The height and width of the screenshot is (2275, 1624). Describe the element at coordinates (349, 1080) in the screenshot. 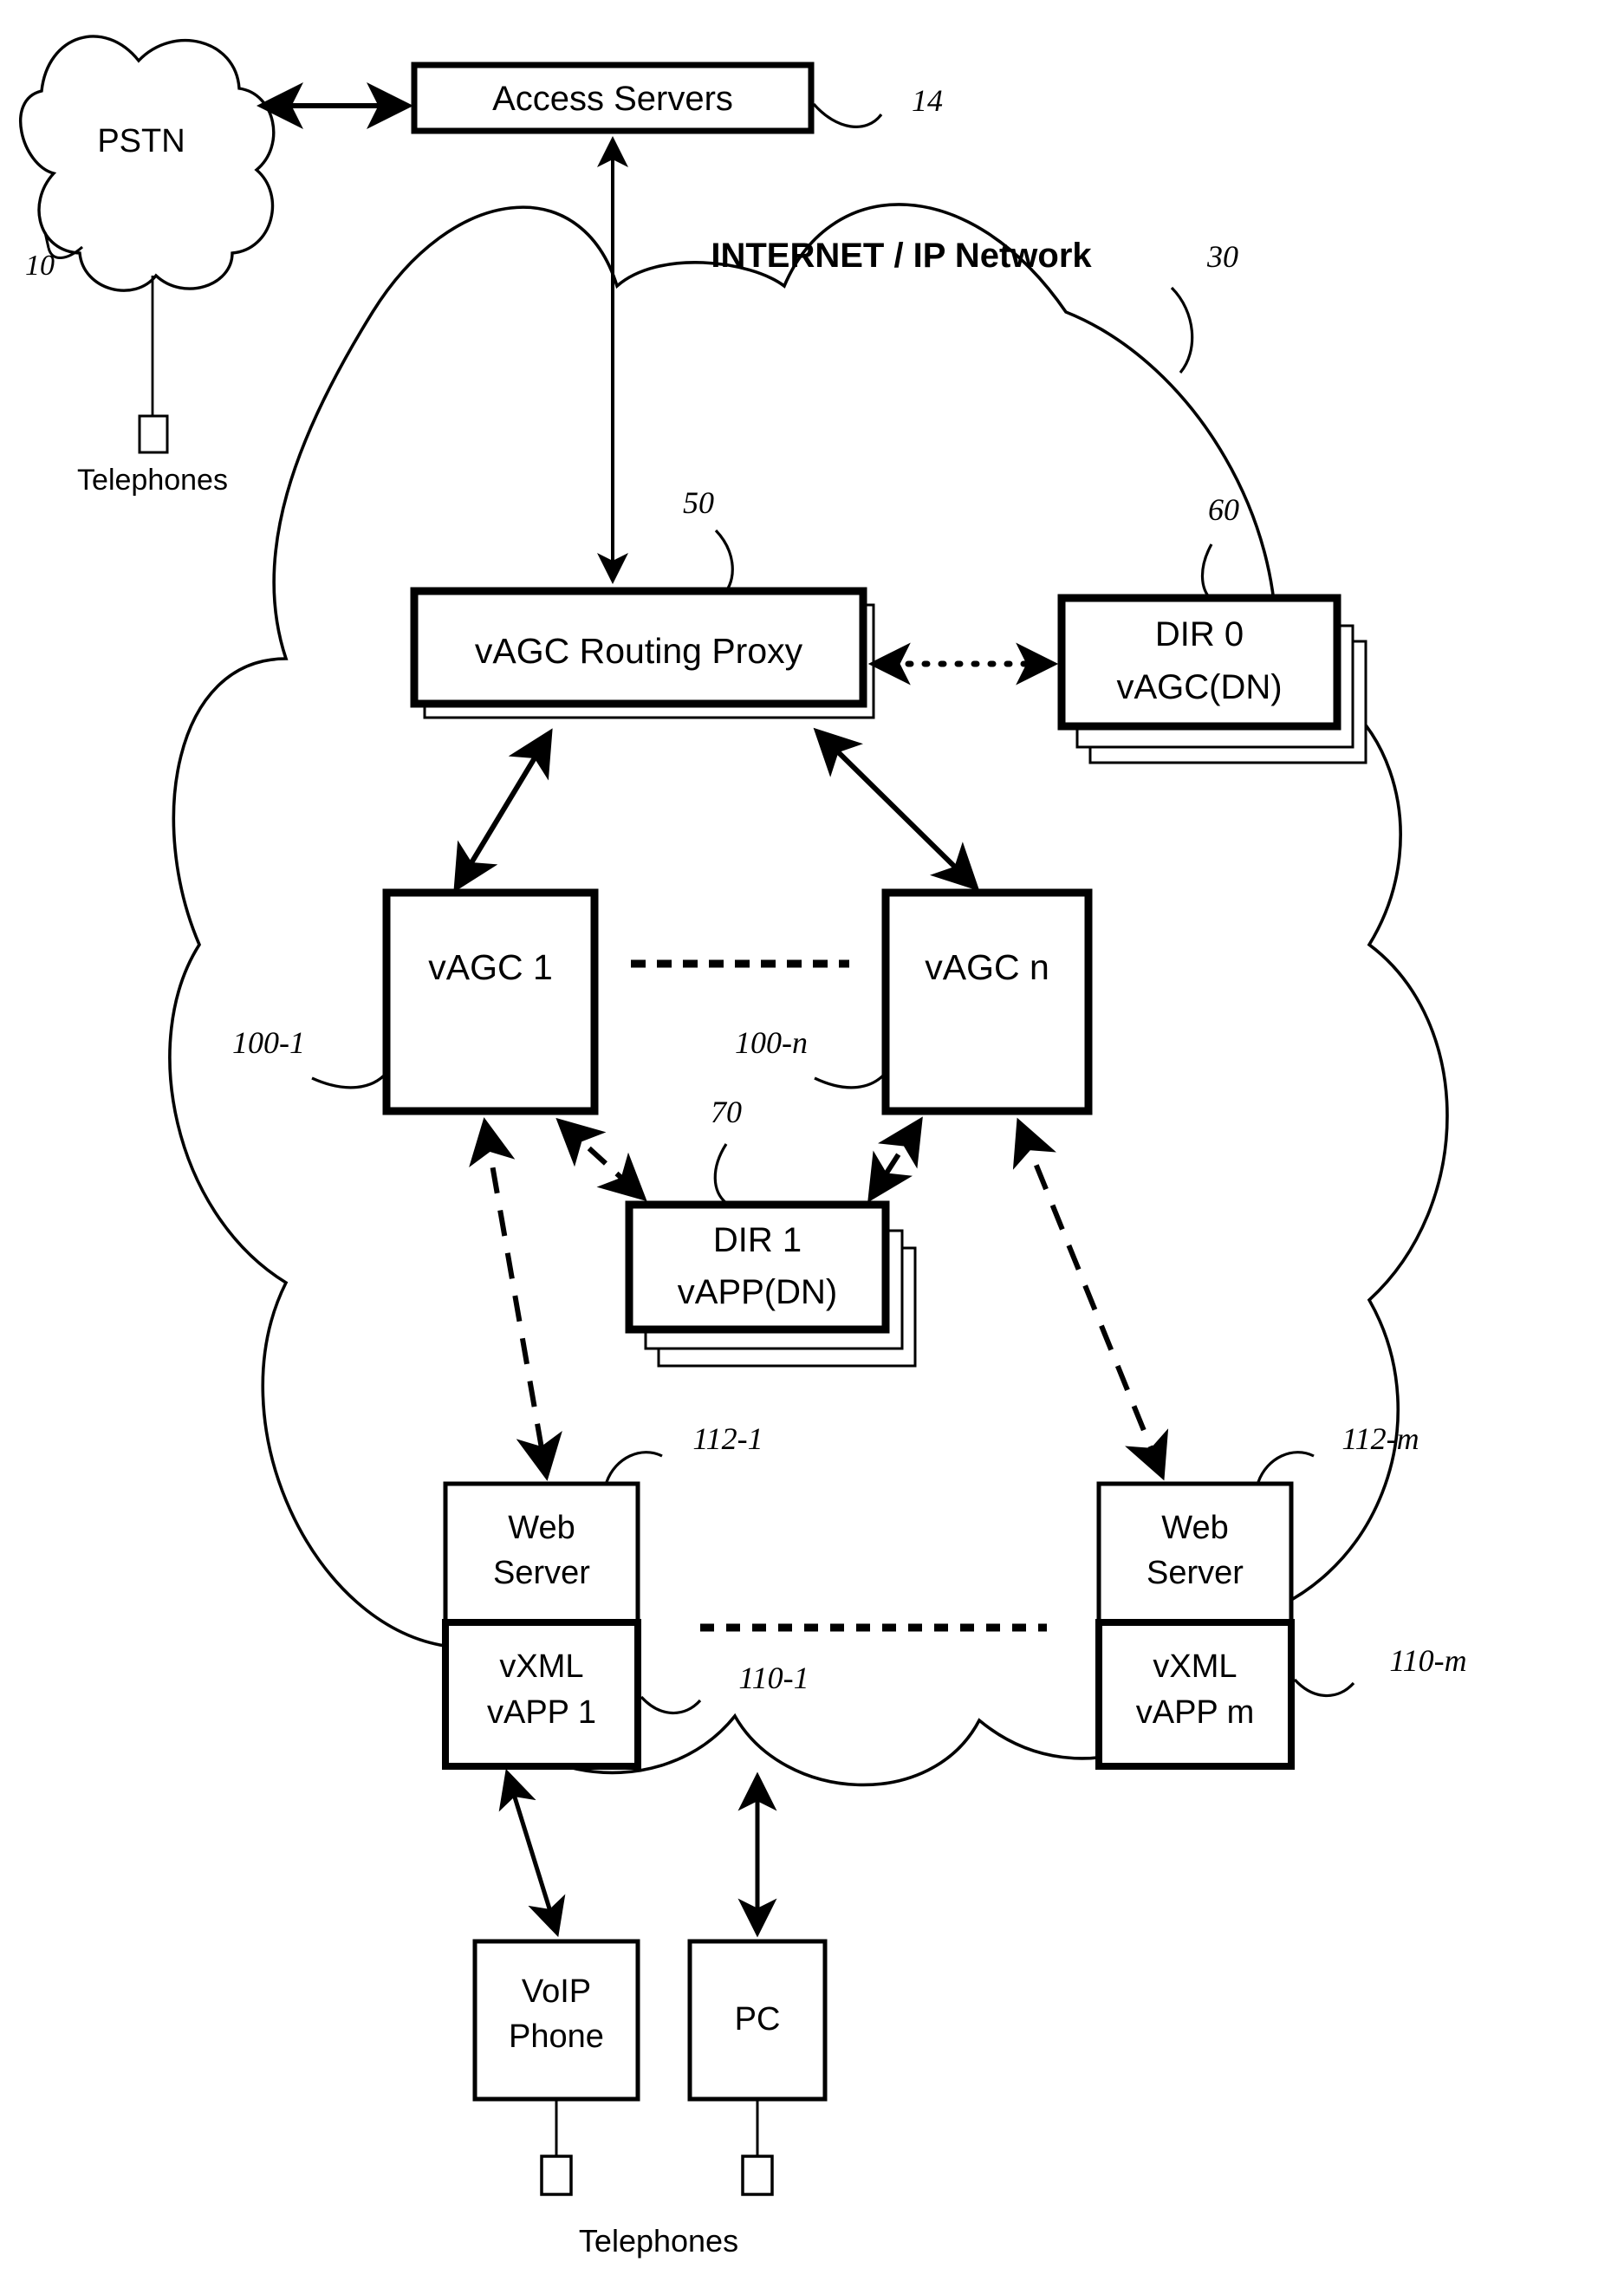

I see `ref-100-1-leader` at that location.